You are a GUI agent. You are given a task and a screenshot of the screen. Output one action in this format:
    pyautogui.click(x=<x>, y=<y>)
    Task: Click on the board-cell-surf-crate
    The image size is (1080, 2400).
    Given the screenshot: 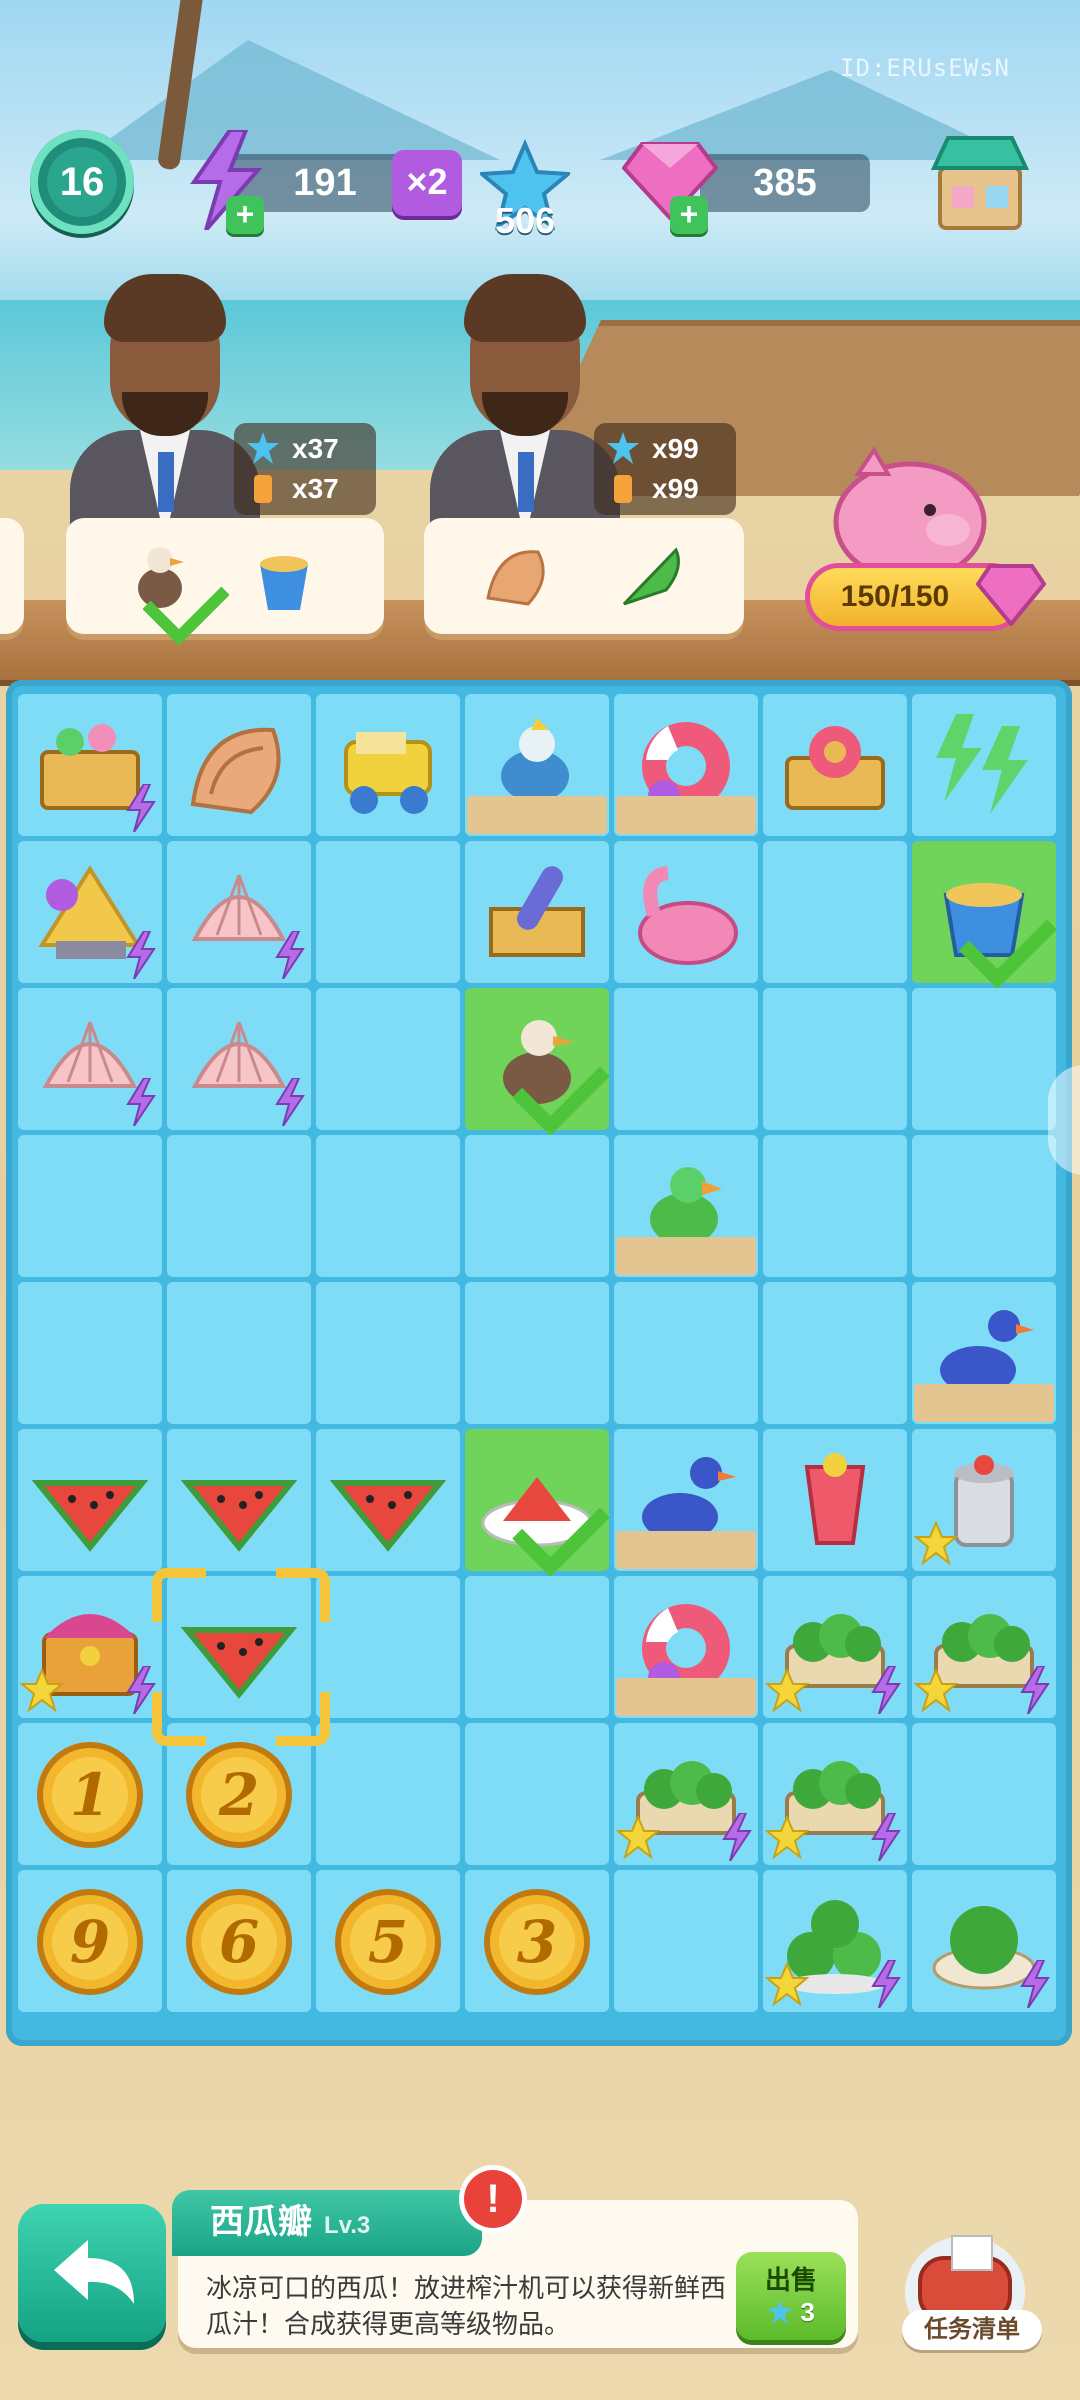 What is the action you would take?
    pyautogui.click(x=537, y=912)
    